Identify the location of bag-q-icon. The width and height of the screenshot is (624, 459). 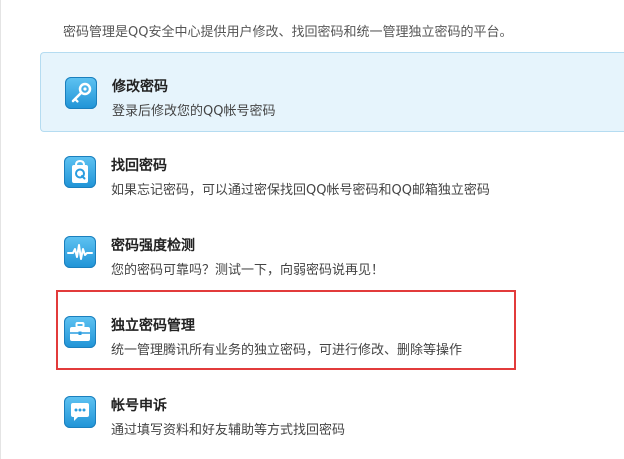
(80, 172).